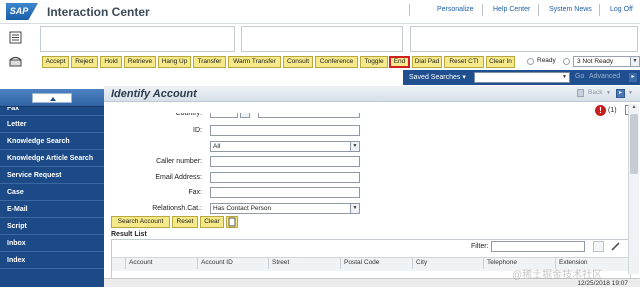  Describe the element at coordinates (245, 115) in the screenshot. I see `country-help-icon` at that location.